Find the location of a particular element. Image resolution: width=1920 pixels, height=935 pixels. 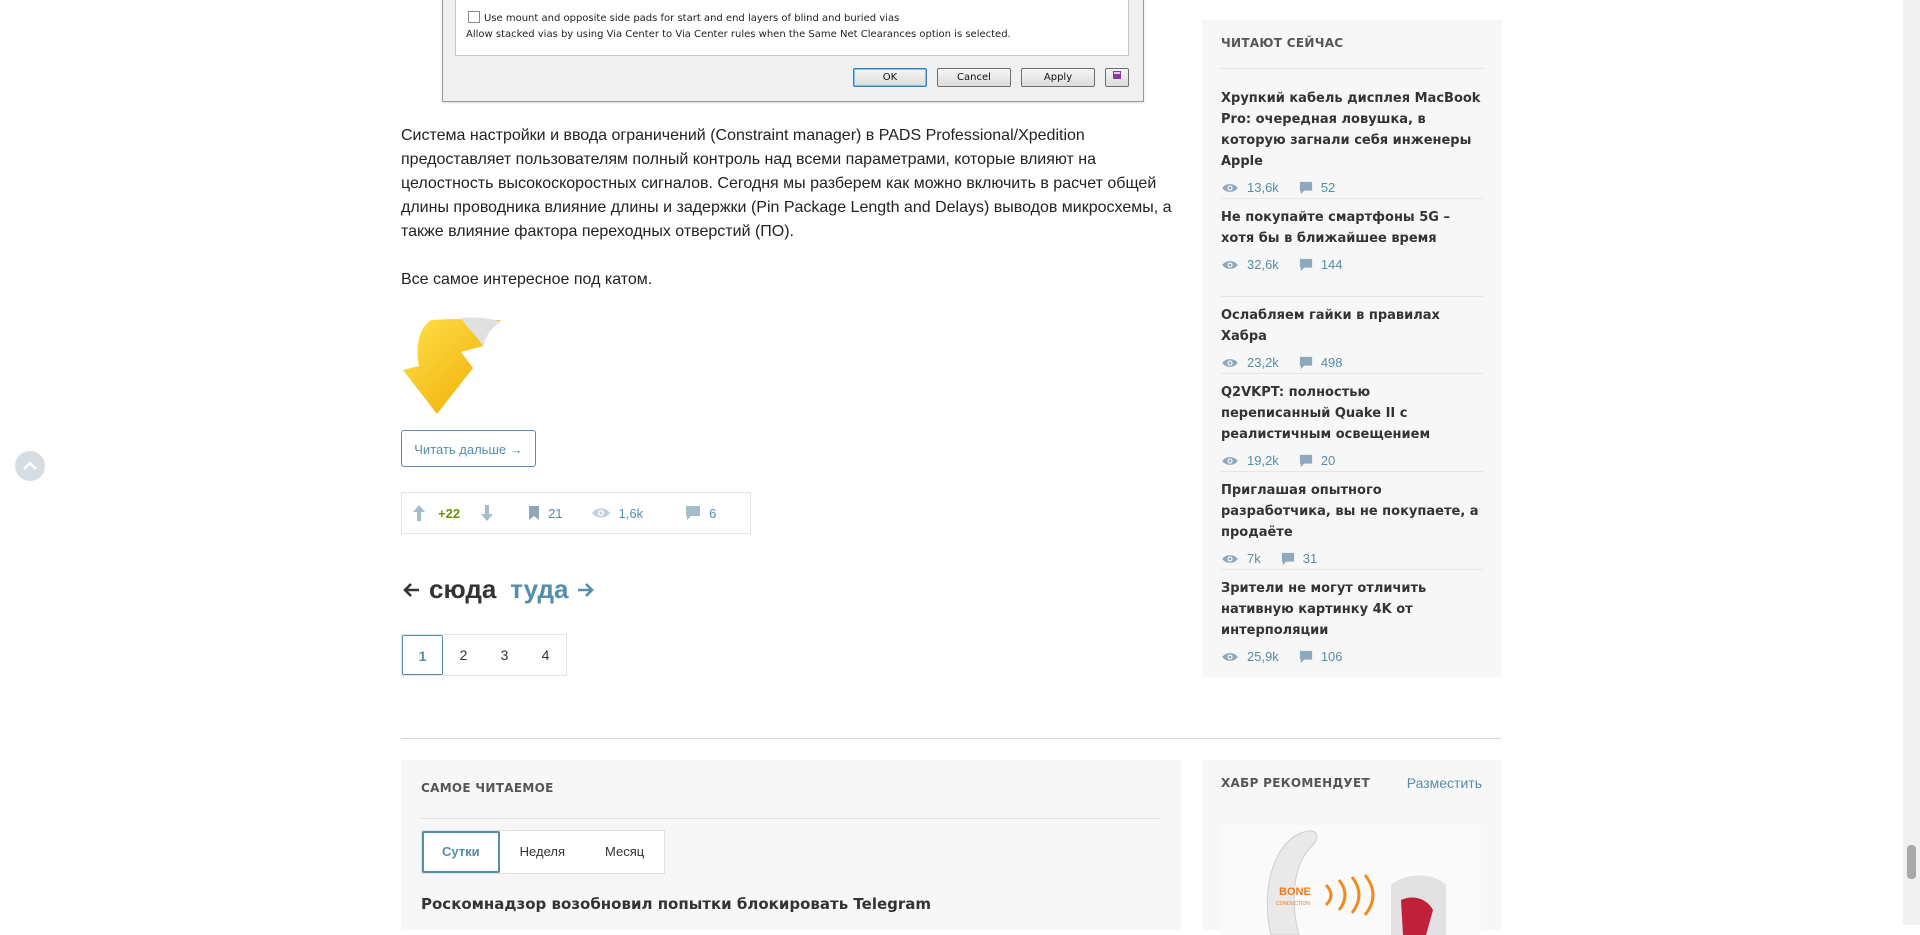

arrow-up-icon is located at coordinates (419, 513).